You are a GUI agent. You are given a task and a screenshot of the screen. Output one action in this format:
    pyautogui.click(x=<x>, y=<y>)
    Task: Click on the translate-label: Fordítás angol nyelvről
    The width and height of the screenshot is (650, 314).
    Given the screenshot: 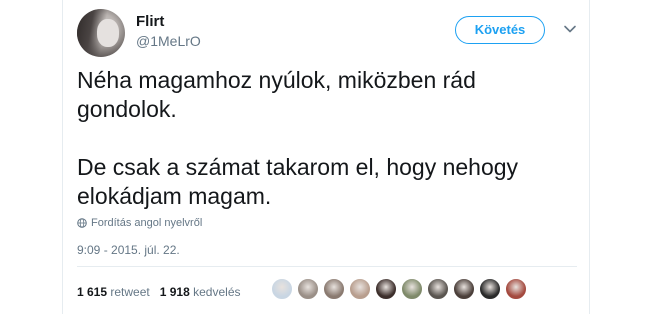 What is the action you would take?
    pyautogui.click(x=147, y=223)
    